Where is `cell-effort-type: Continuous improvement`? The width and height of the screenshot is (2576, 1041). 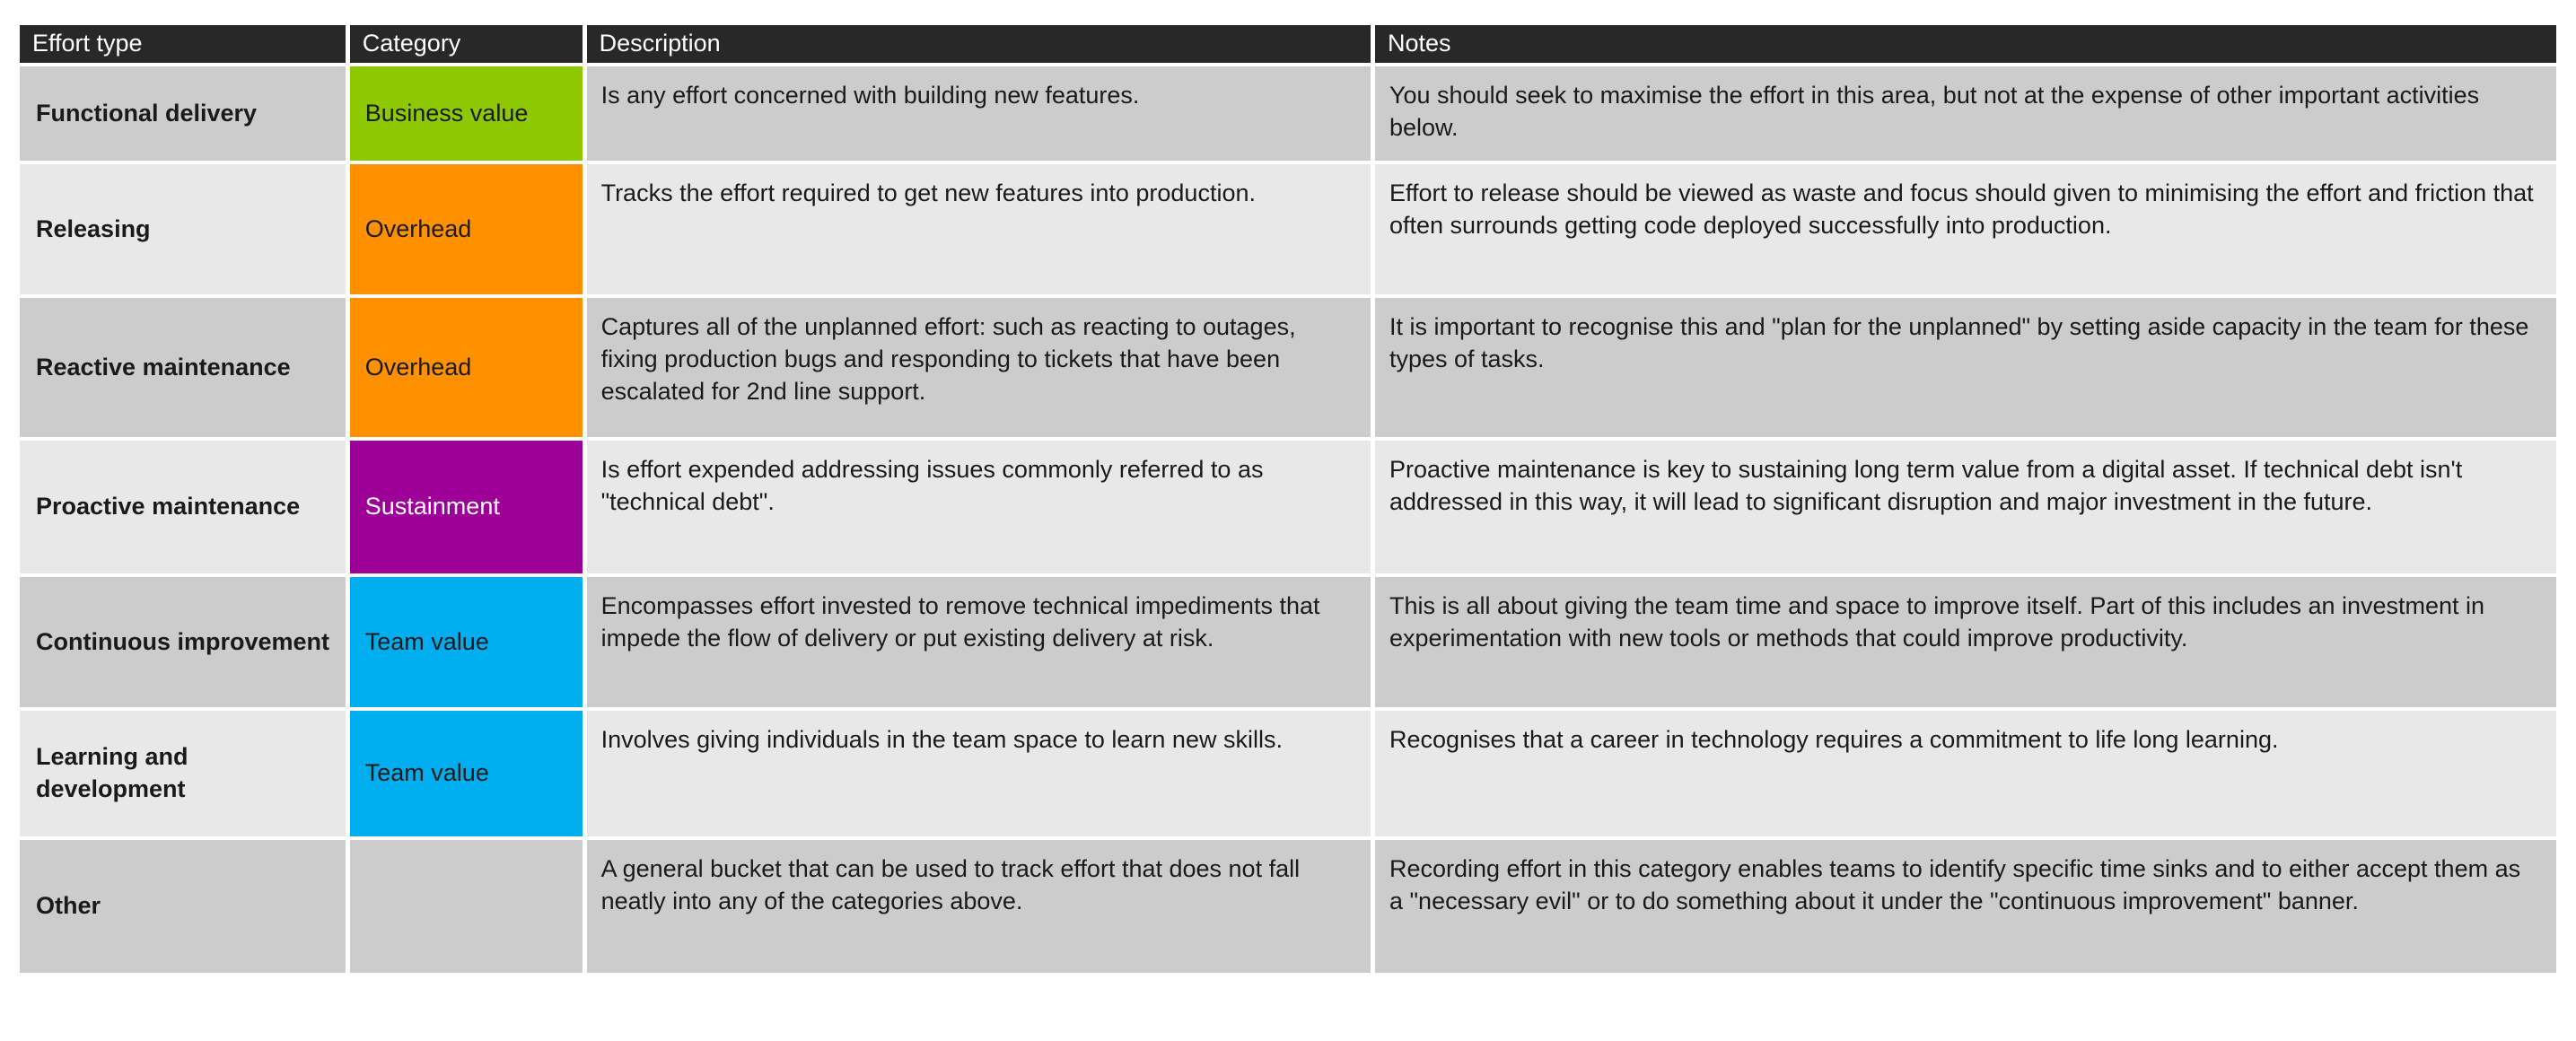
cell-effort-type: Continuous improvement is located at coordinates (183, 642).